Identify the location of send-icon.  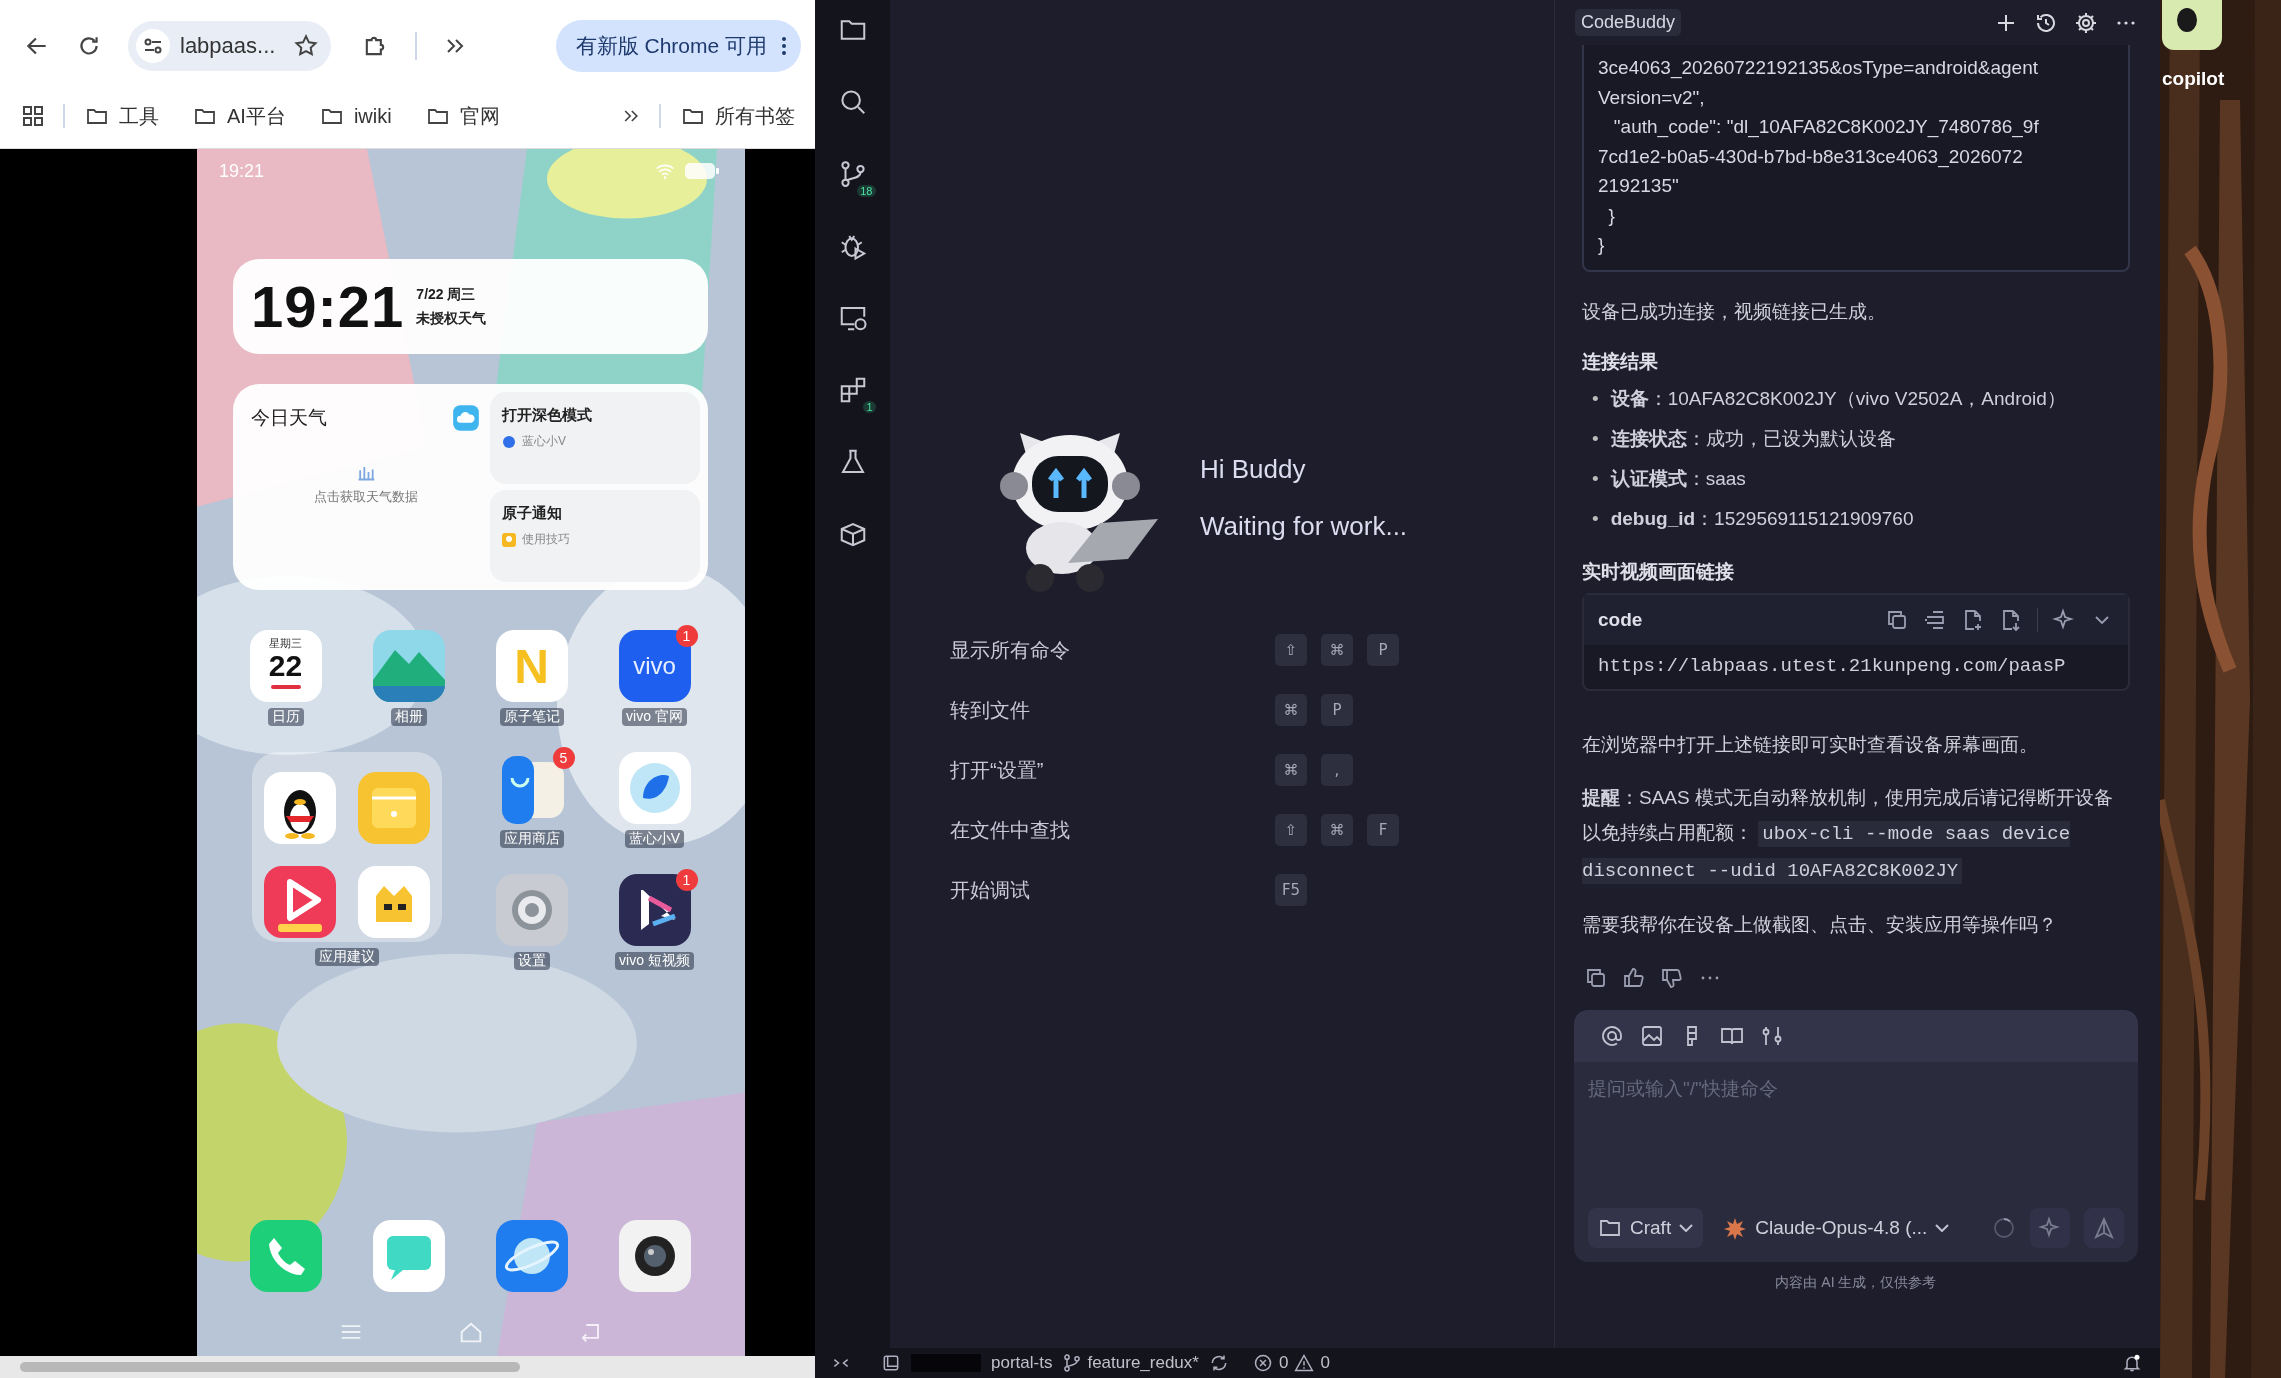
(2104, 1227).